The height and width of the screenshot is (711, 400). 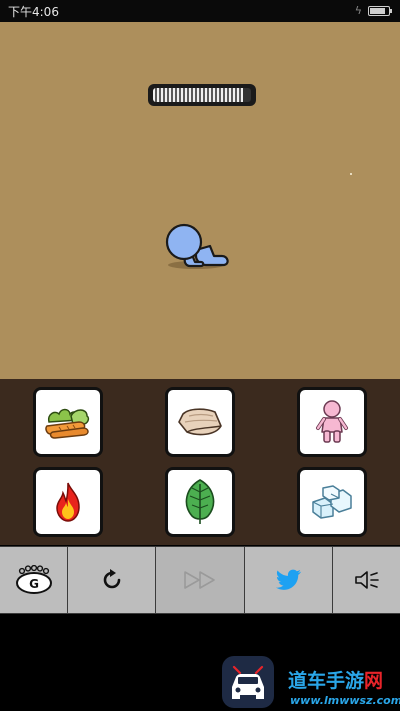 I want to click on speaker-icon, so click(x=366, y=580).